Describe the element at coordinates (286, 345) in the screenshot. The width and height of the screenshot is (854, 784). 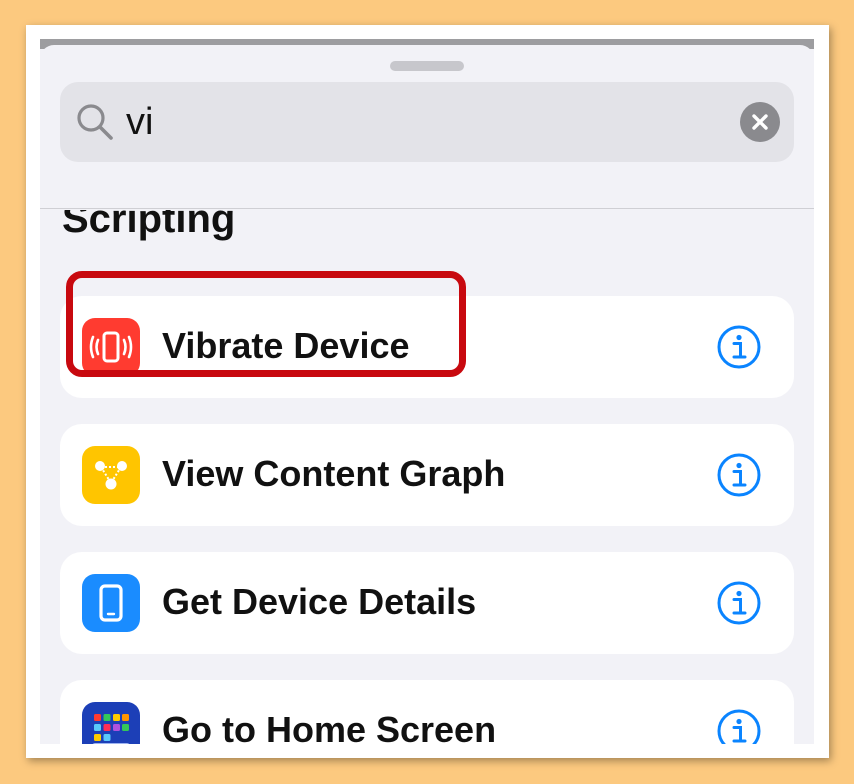
I see `action-label: Vibrate Device` at that location.